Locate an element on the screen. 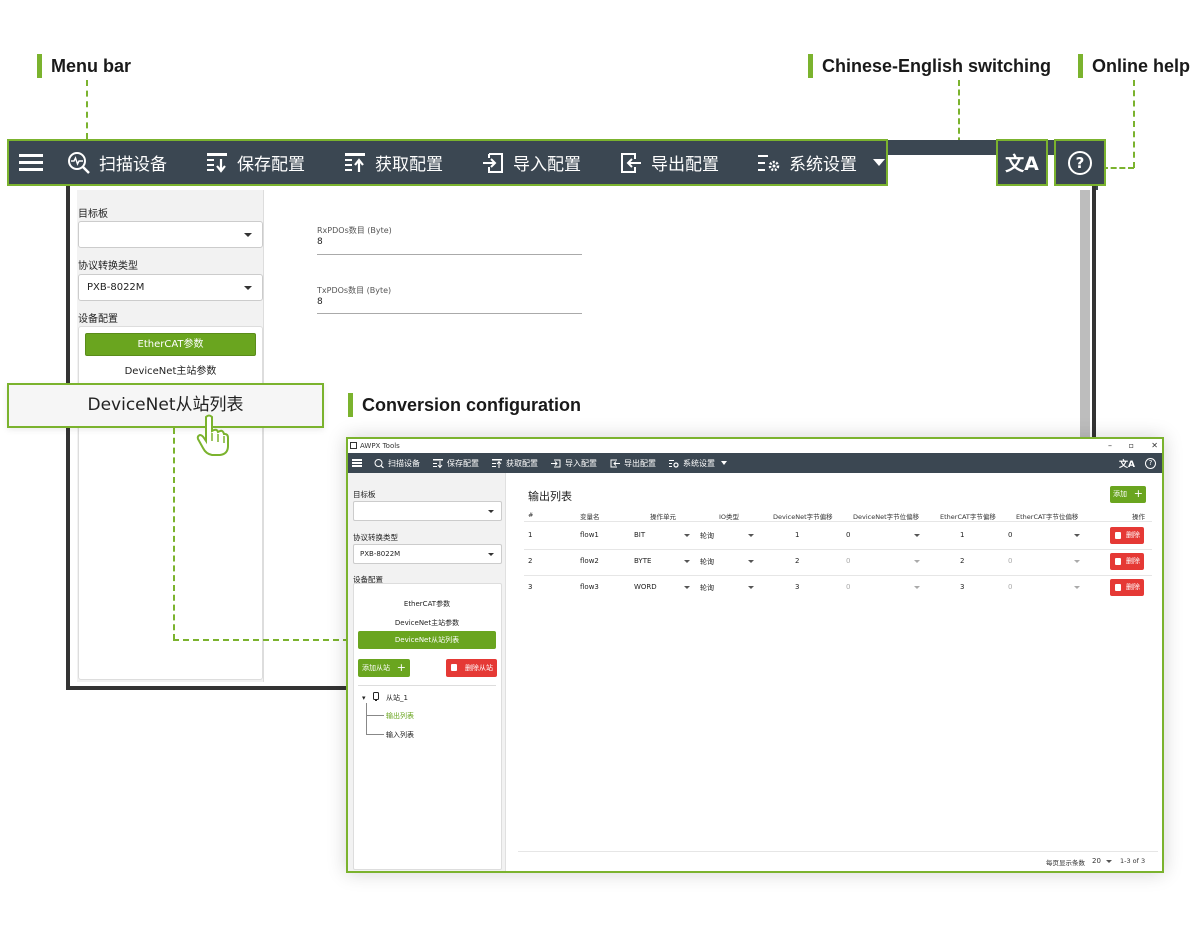 The width and height of the screenshot is (1200, 930). bg-protocol-value: PXB-8022M is located at coordinates (116, 287).